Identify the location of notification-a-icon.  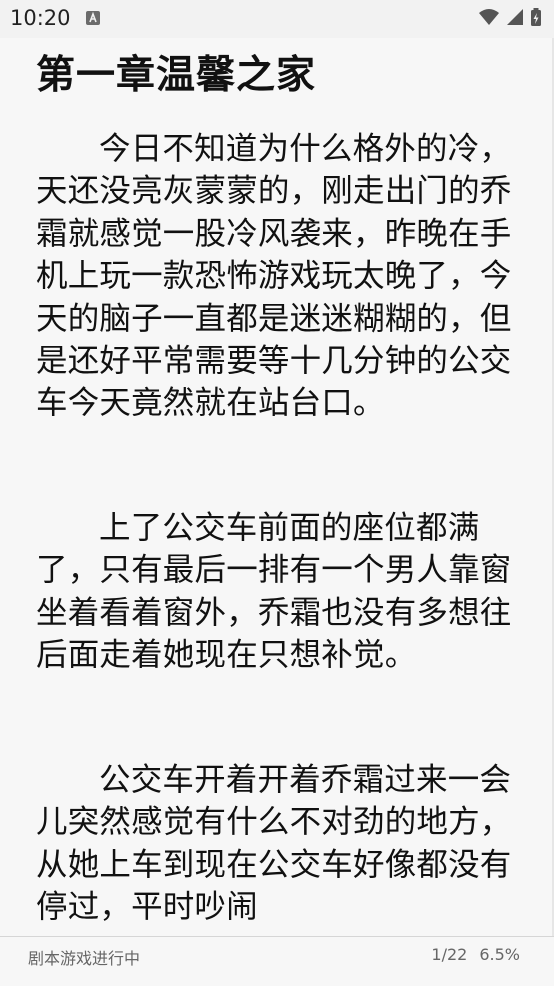
(93, 18).